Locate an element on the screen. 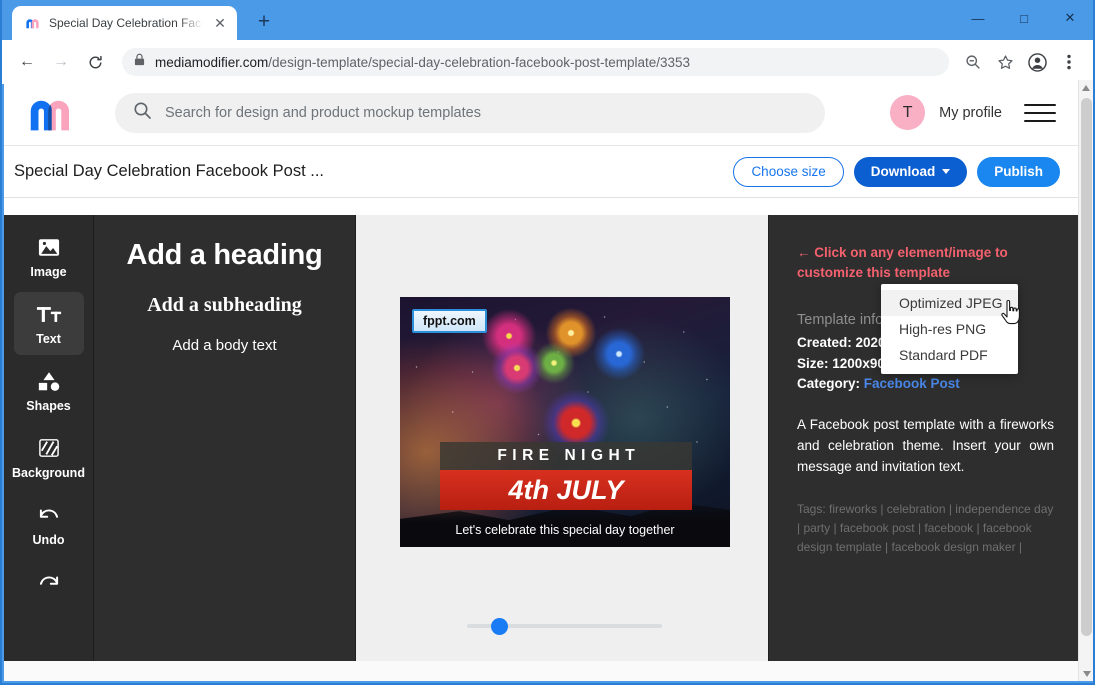  status-strip is located at coordinates (548, 671).